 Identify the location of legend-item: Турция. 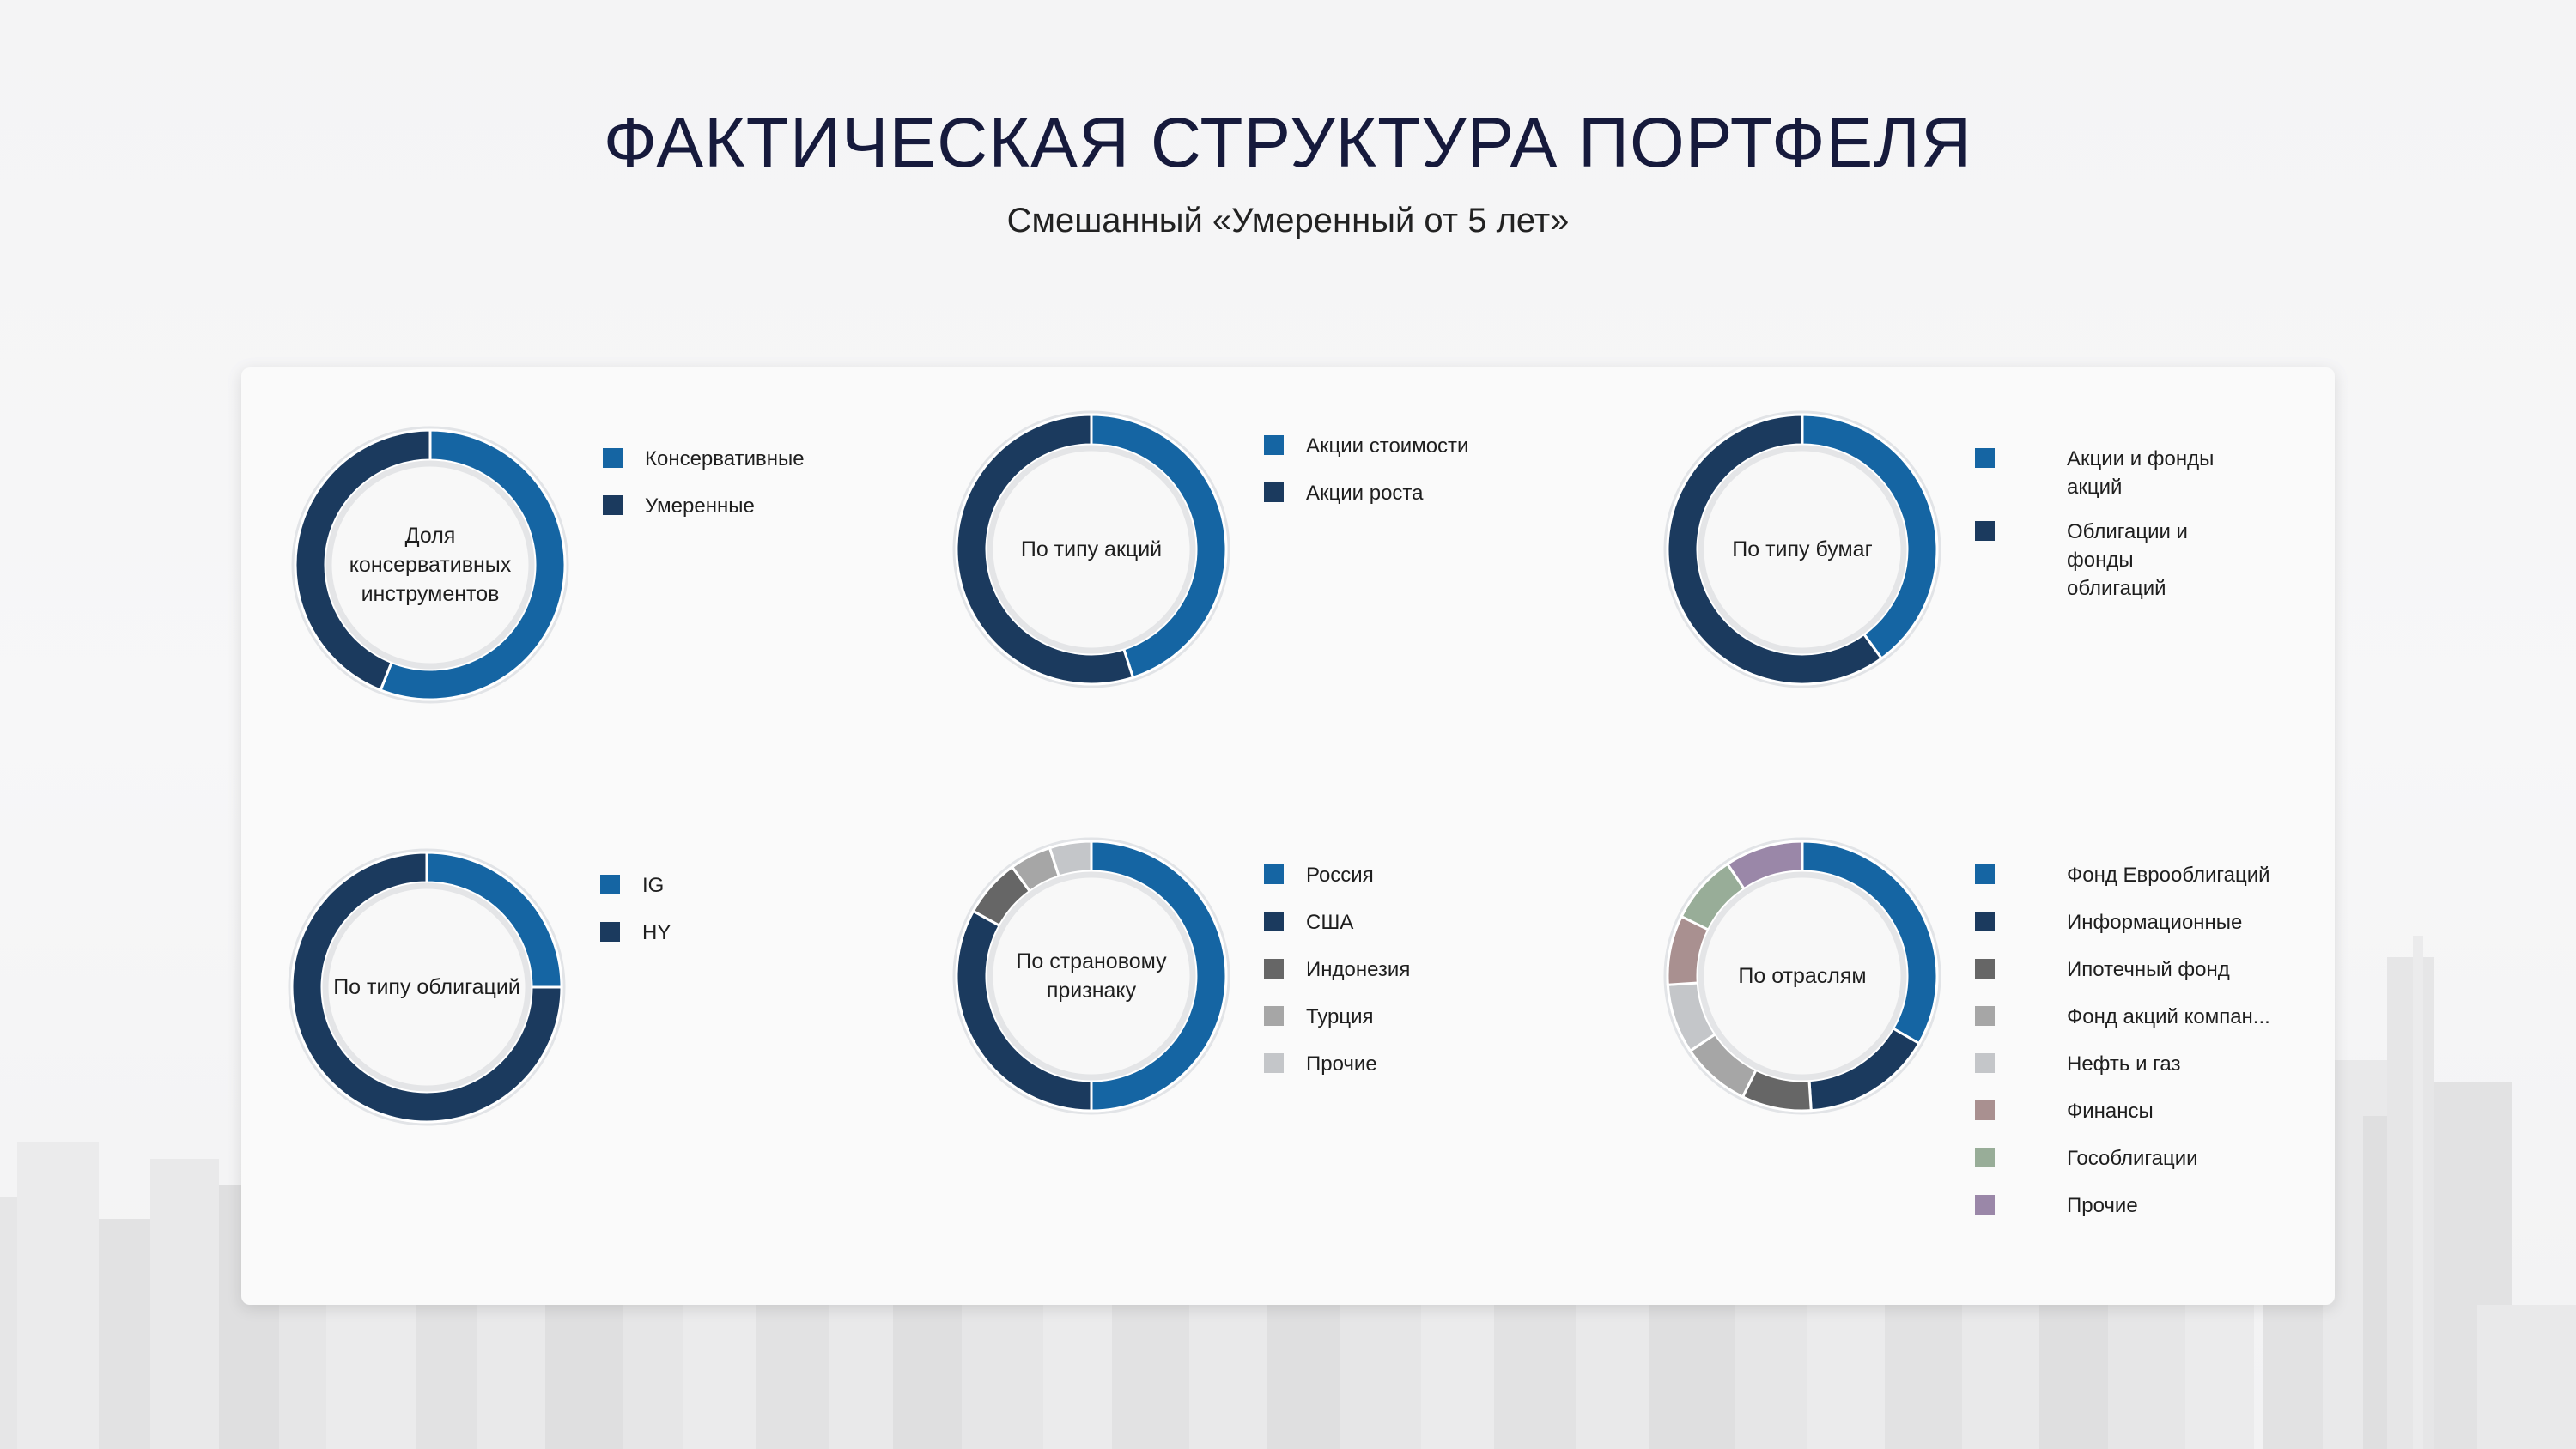
(1319, 1017).